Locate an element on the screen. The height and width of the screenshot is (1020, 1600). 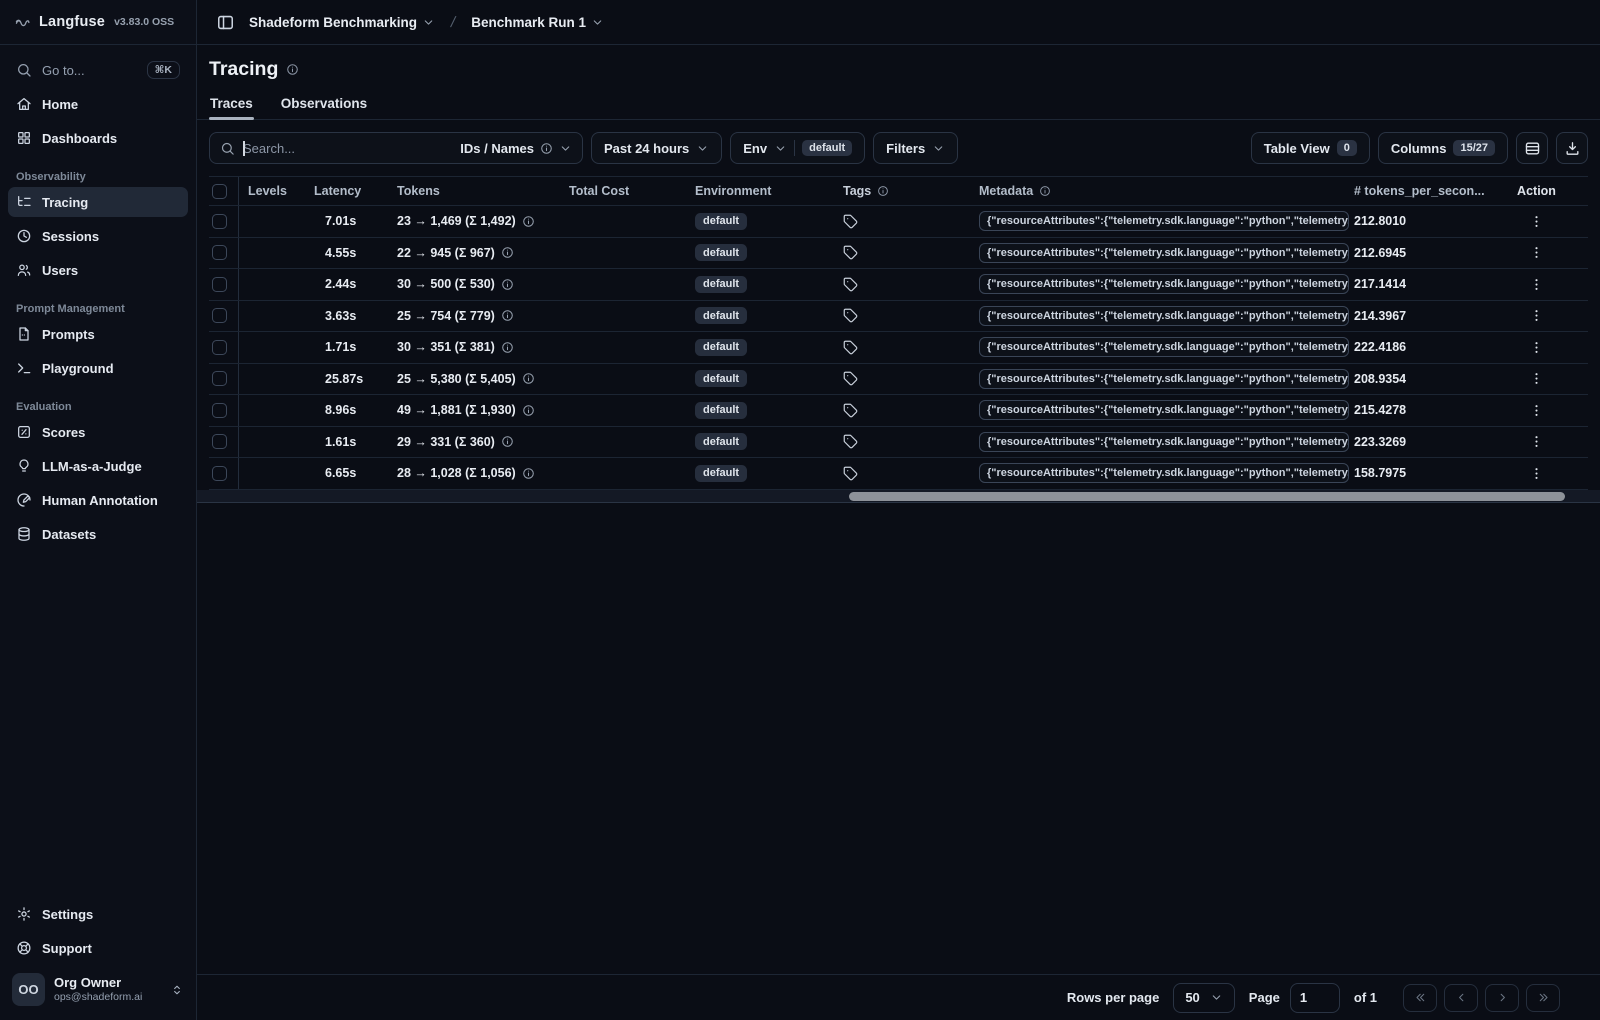
sidebar-item-users: Users is located at coordinates (98, 270).